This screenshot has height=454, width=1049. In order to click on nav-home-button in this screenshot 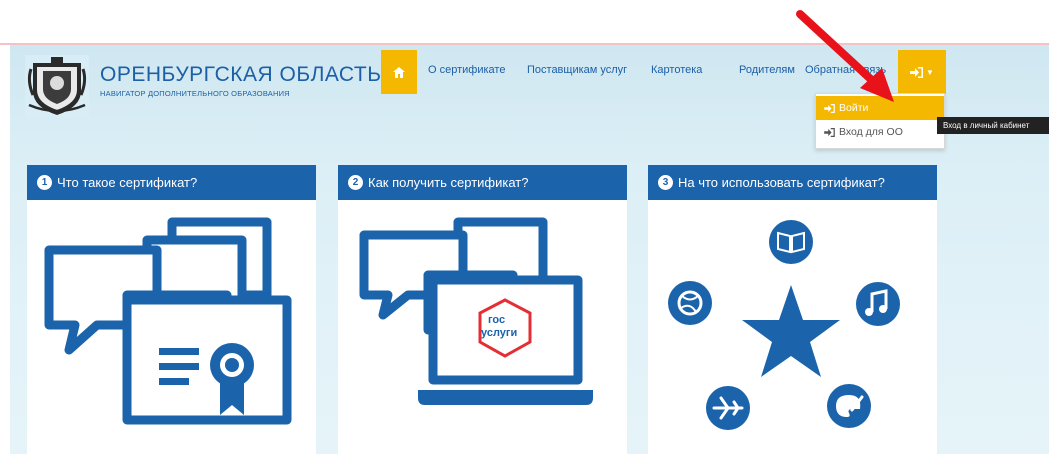, I will do `click(399, 72)`.